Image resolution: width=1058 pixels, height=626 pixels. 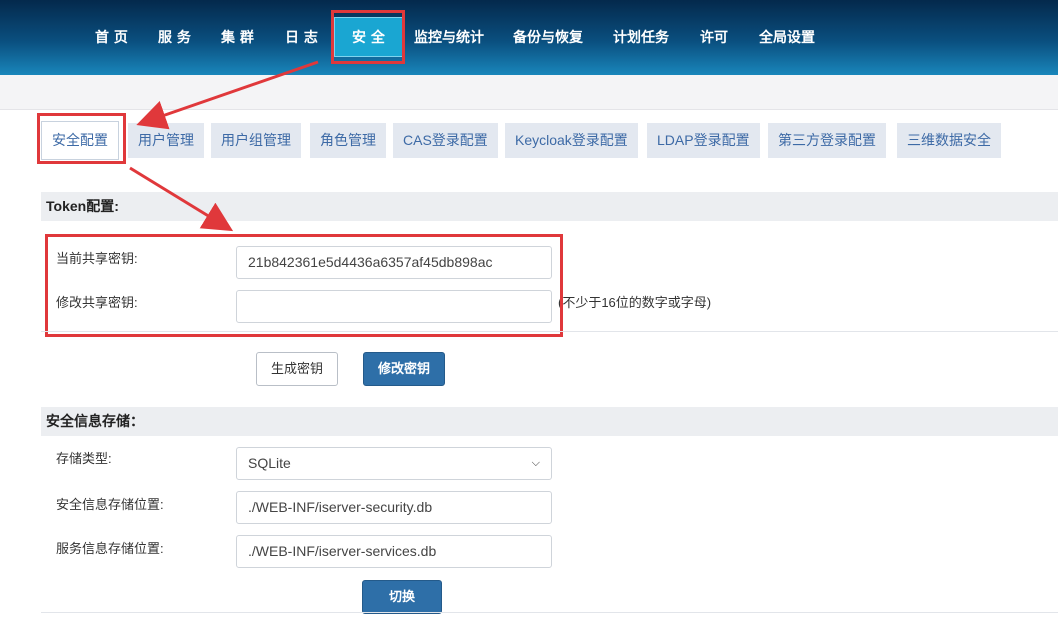 What do you see at coordinates (174, 37) in the screenshot?
I see `nav-services: 服 务` at bounding box center [174, 37].